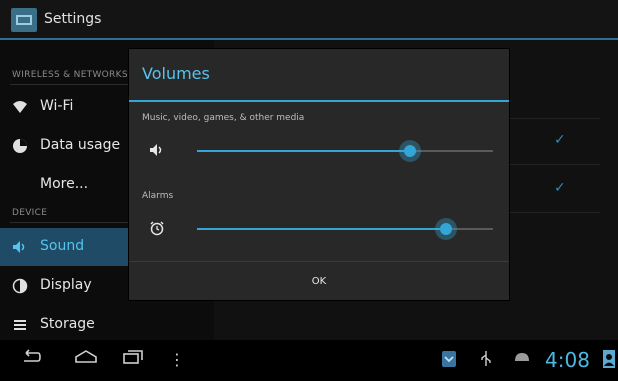  Describe the element at coordinates (176, 73) in the screenshot. I see `dialog-title: Volumes` at that location.